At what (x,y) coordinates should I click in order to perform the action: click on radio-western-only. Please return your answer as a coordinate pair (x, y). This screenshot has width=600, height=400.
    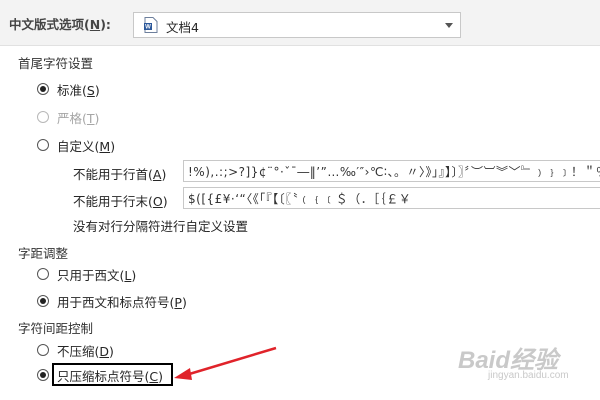
    Looking at the image, I should click on (43, 274).